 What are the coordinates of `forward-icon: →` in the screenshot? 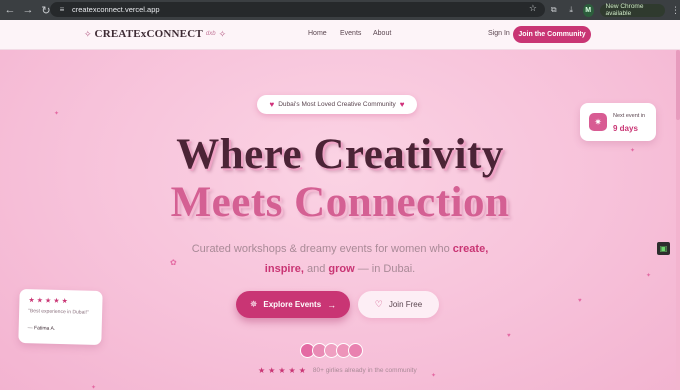 It's located at (28, 10).